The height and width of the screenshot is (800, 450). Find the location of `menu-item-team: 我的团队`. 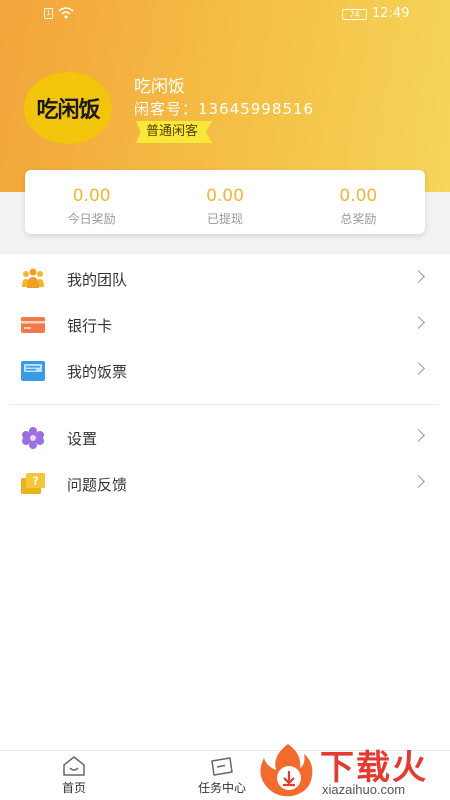

menu-item-team: 我的团队 is located at coordinates (225, 279).